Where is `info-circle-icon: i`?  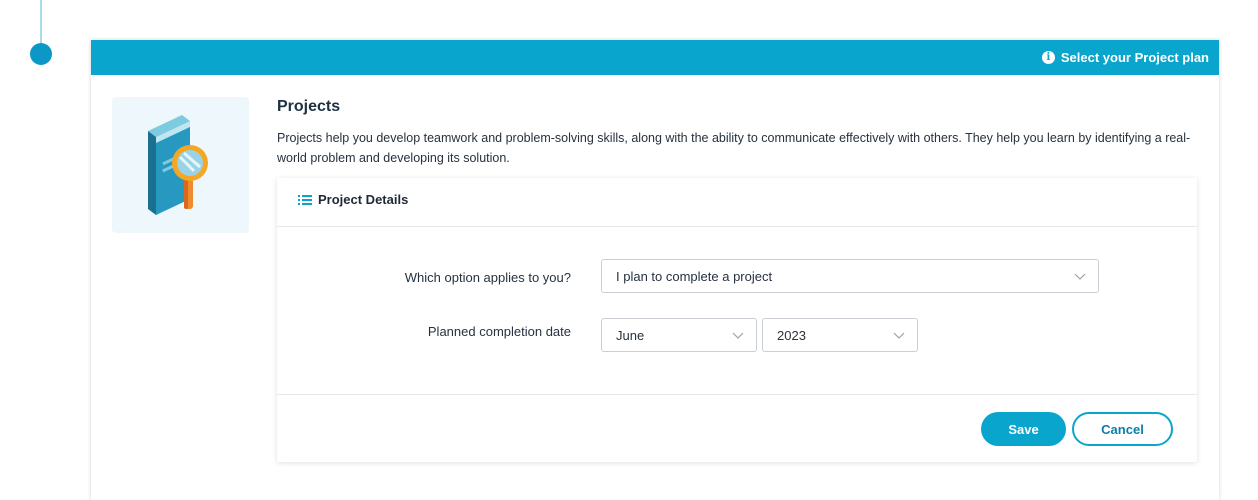 info-circle-icon: i is located at coordinates (1048, 57).